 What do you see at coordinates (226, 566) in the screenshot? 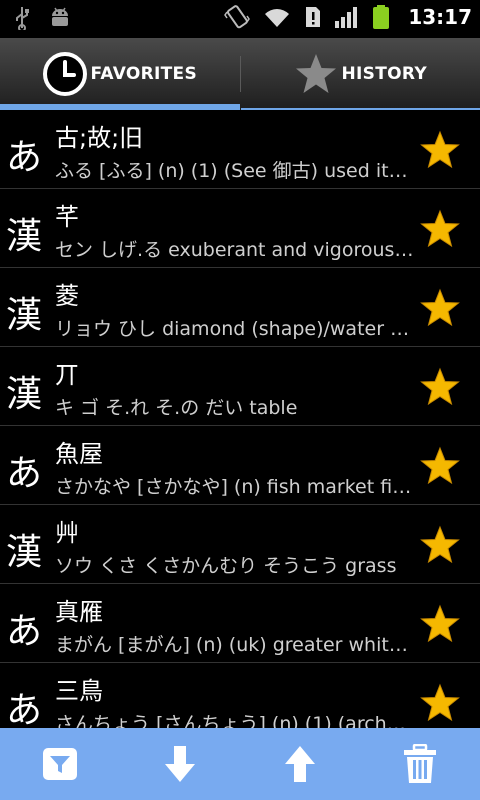
I see `entry-reading: ソウ くさ くさかんむり そうこう grass` at bounding box center [226, 566].